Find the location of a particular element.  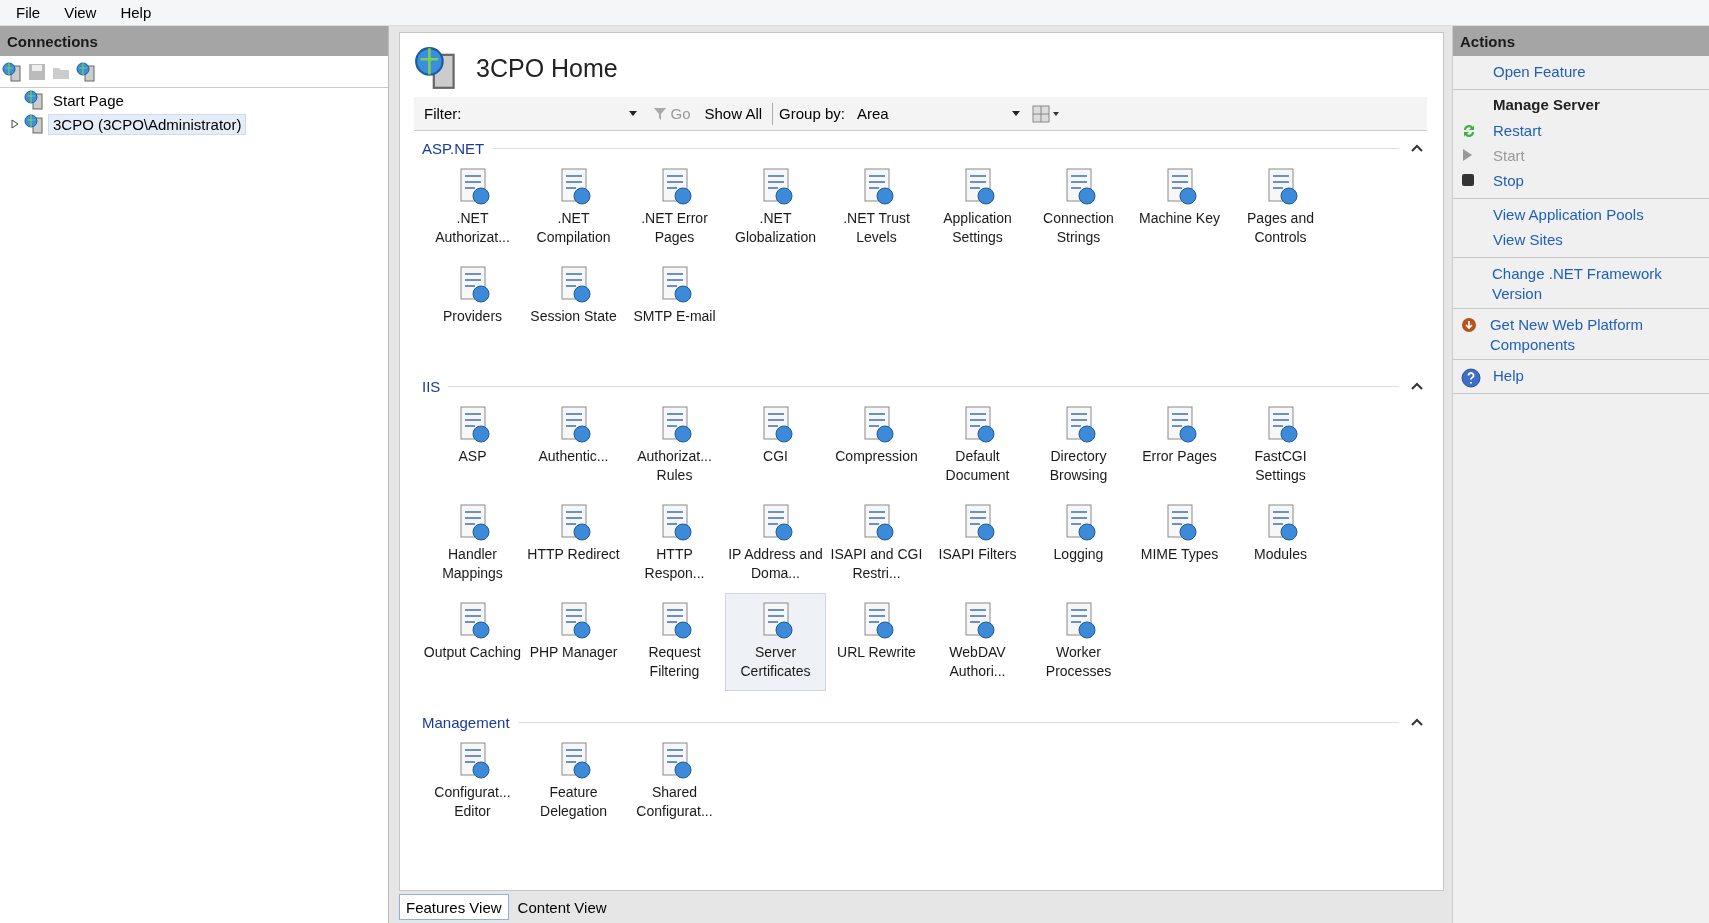

feature-tile: ISAPI Filters is located at coordinates (977, 544).